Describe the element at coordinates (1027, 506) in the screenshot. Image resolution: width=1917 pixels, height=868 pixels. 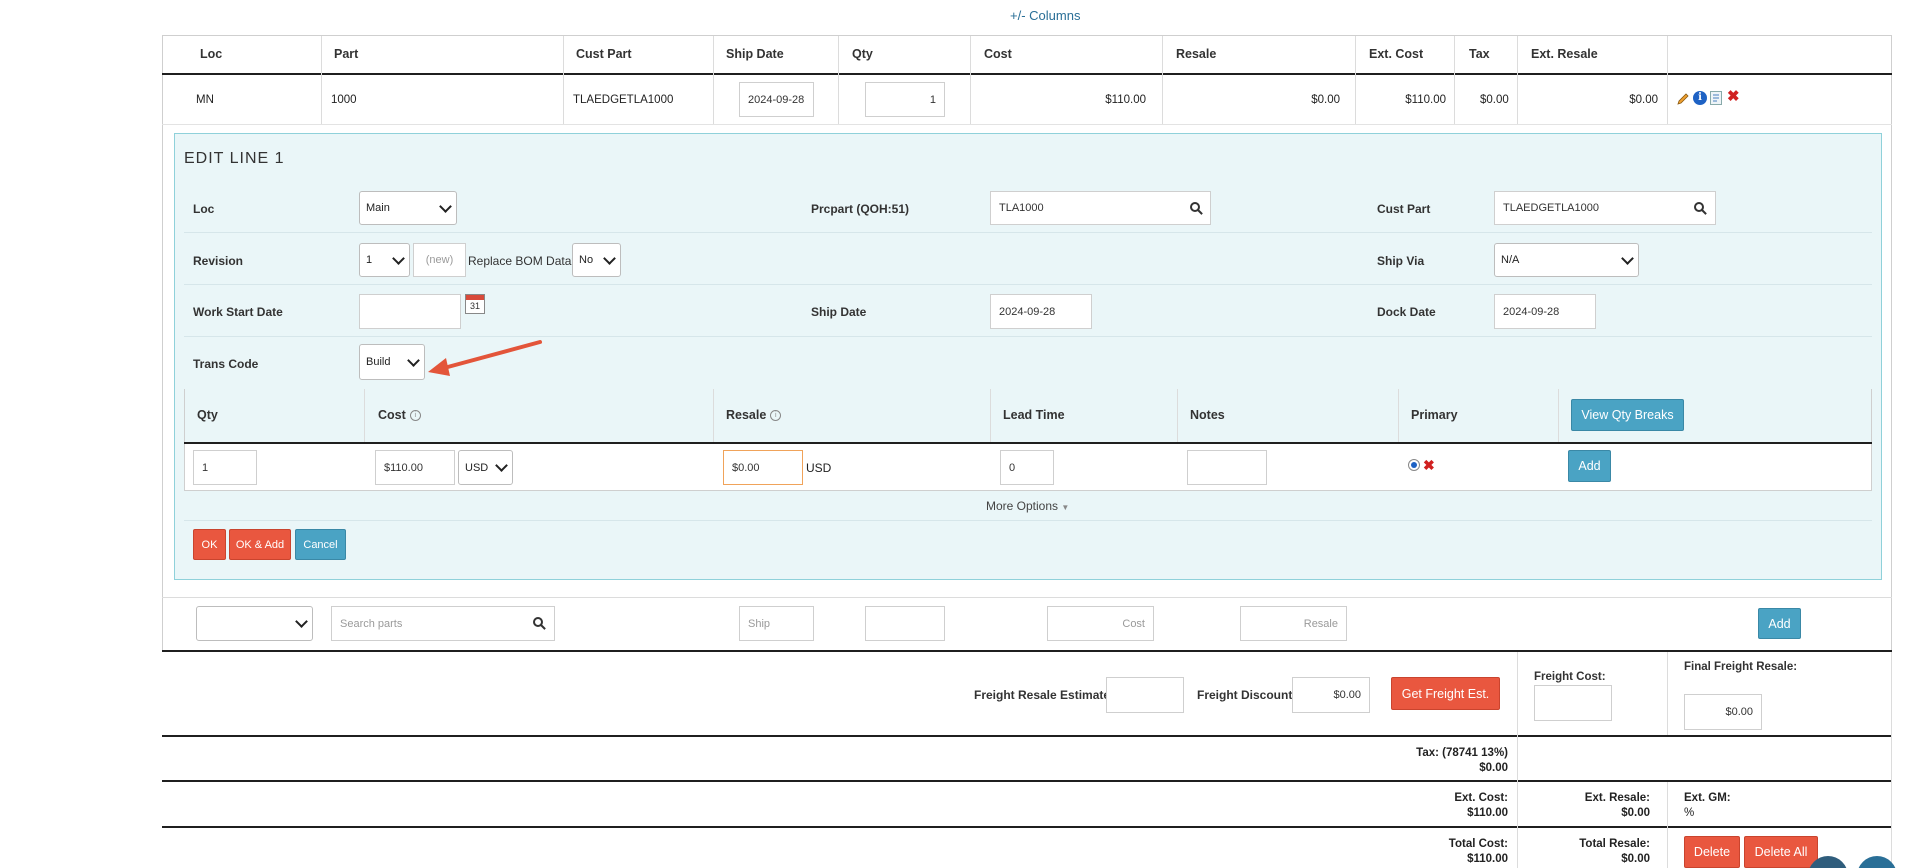
I see `more-options-toggle: More Options ▼` at that location.